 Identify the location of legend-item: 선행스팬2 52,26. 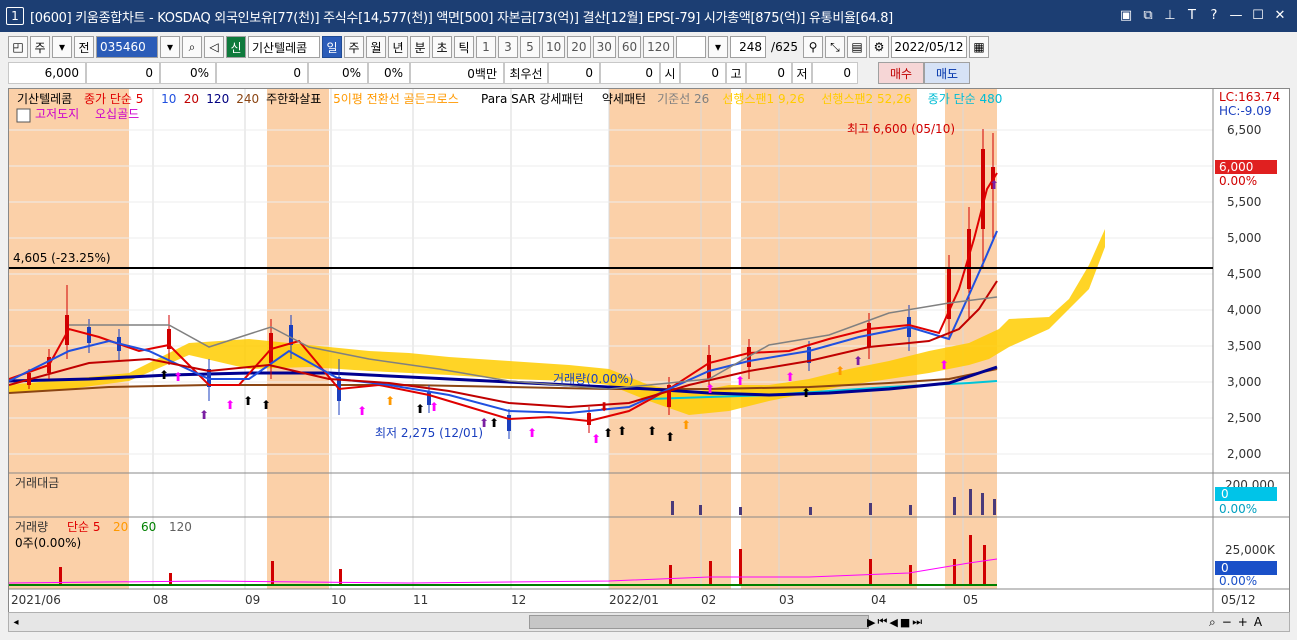
(866, 98).